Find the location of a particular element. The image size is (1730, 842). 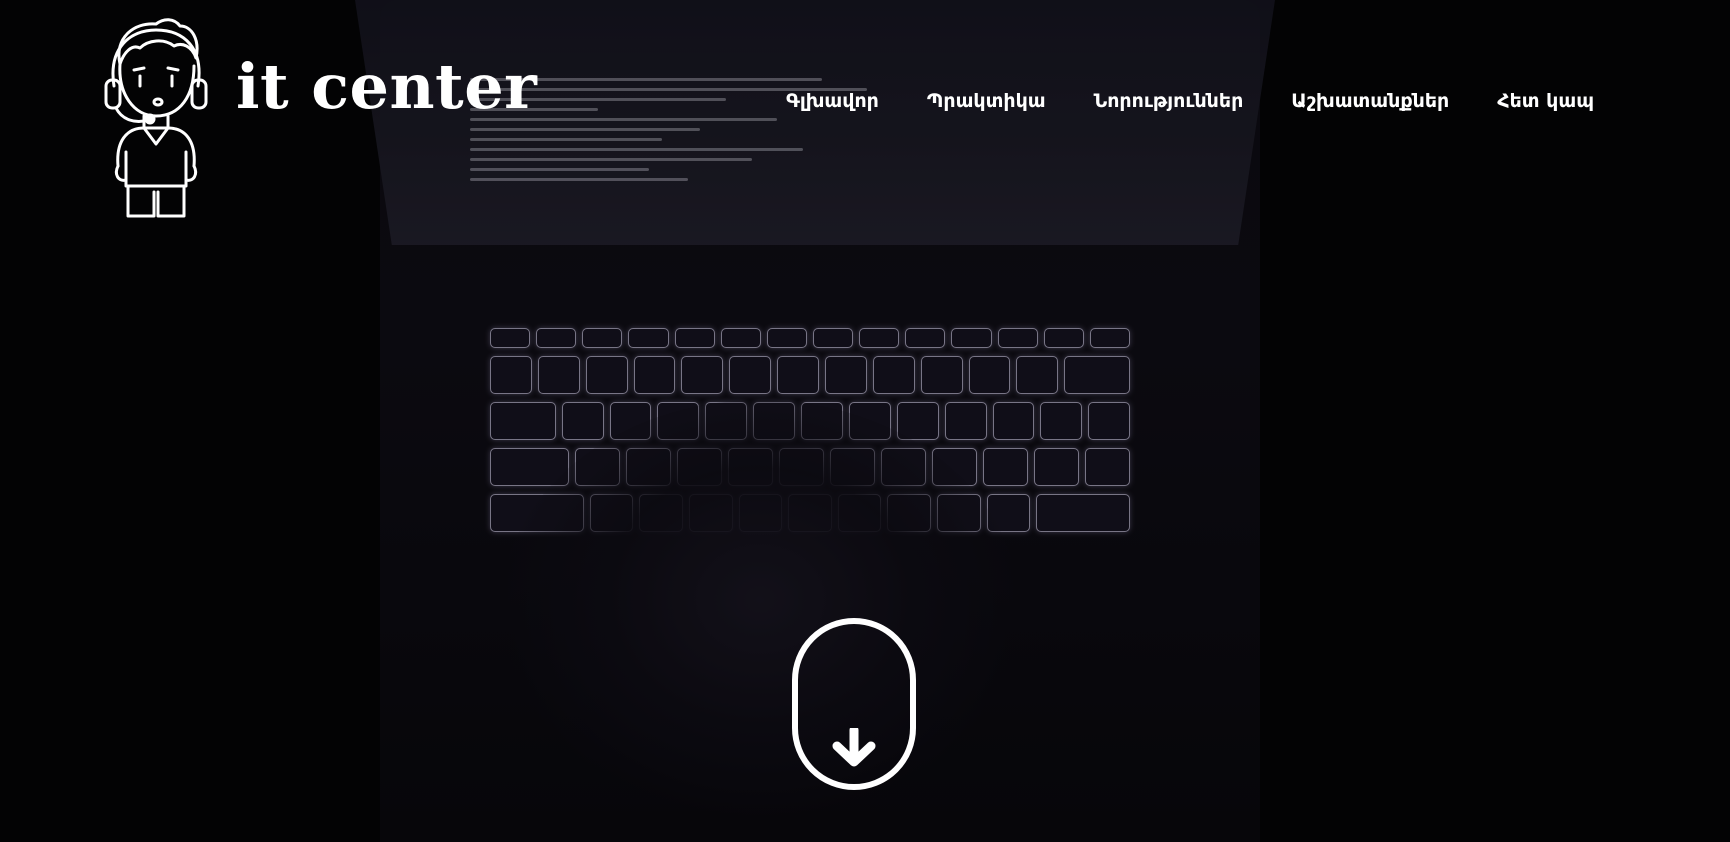

brand-logo: it center is located at coordinates (318, 118).